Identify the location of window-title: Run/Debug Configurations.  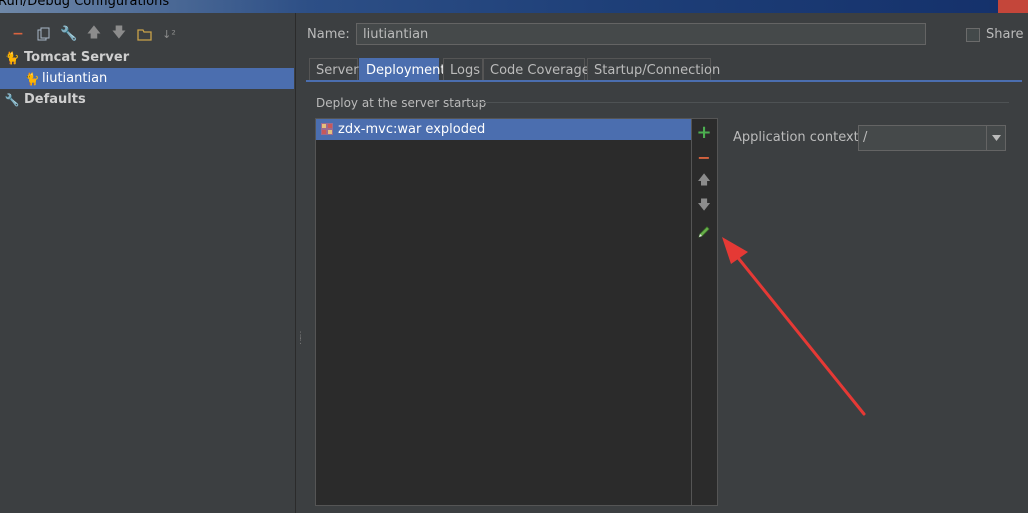
(85, 4).